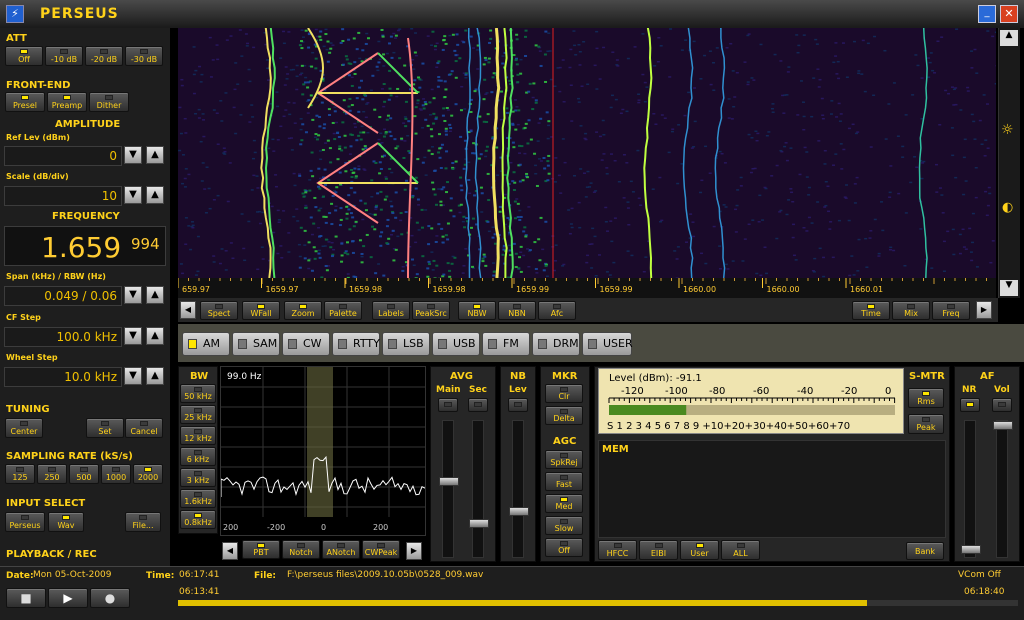  I want to click on scale-field: 10, so click(63, 196).